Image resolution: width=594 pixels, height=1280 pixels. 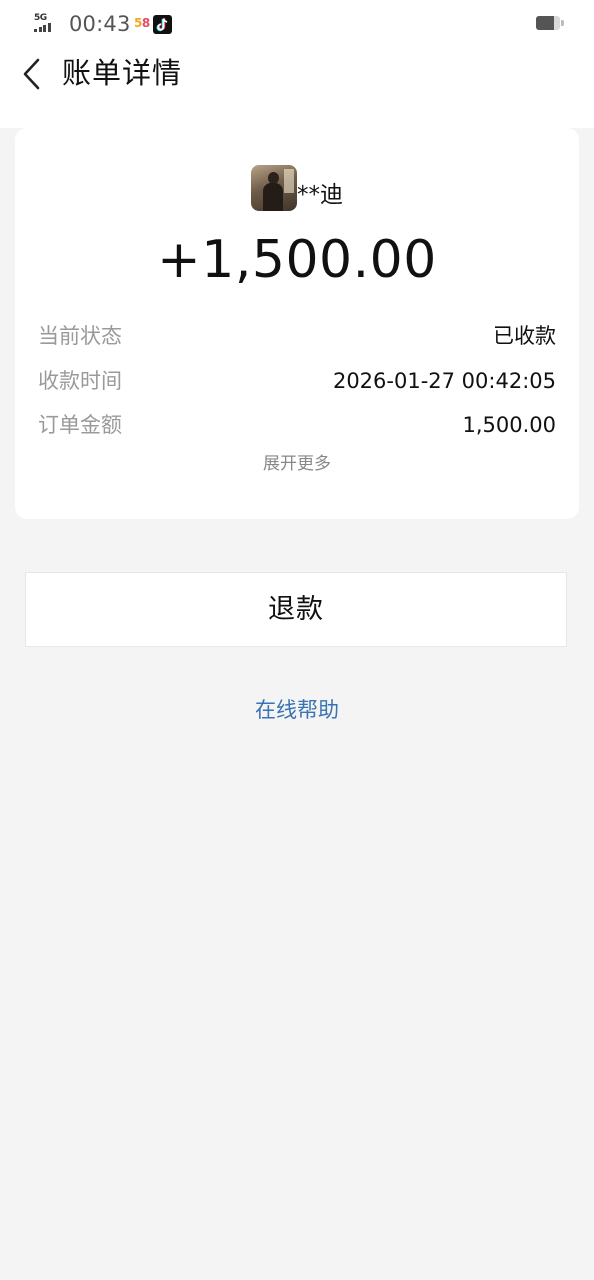 I want to click on back-button, so click(x=34, y=74).